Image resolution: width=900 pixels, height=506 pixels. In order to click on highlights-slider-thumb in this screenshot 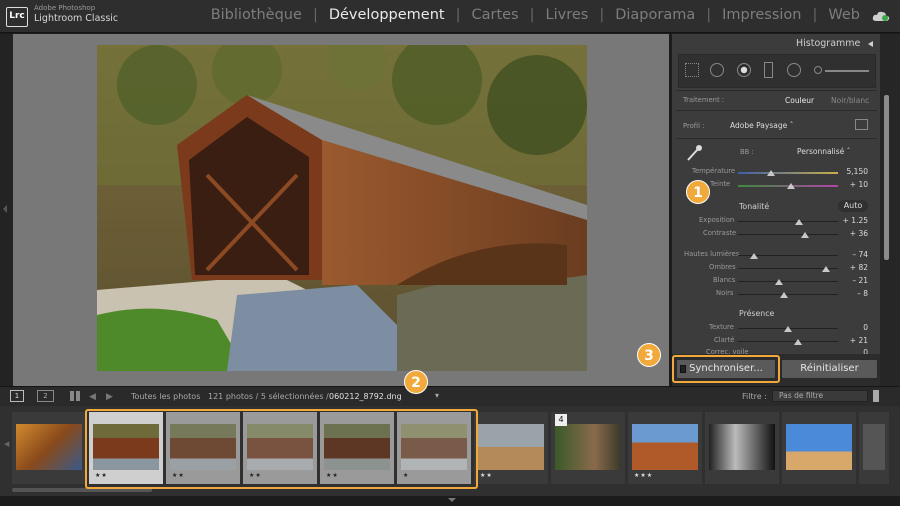, I will do `click(754, 256)`.